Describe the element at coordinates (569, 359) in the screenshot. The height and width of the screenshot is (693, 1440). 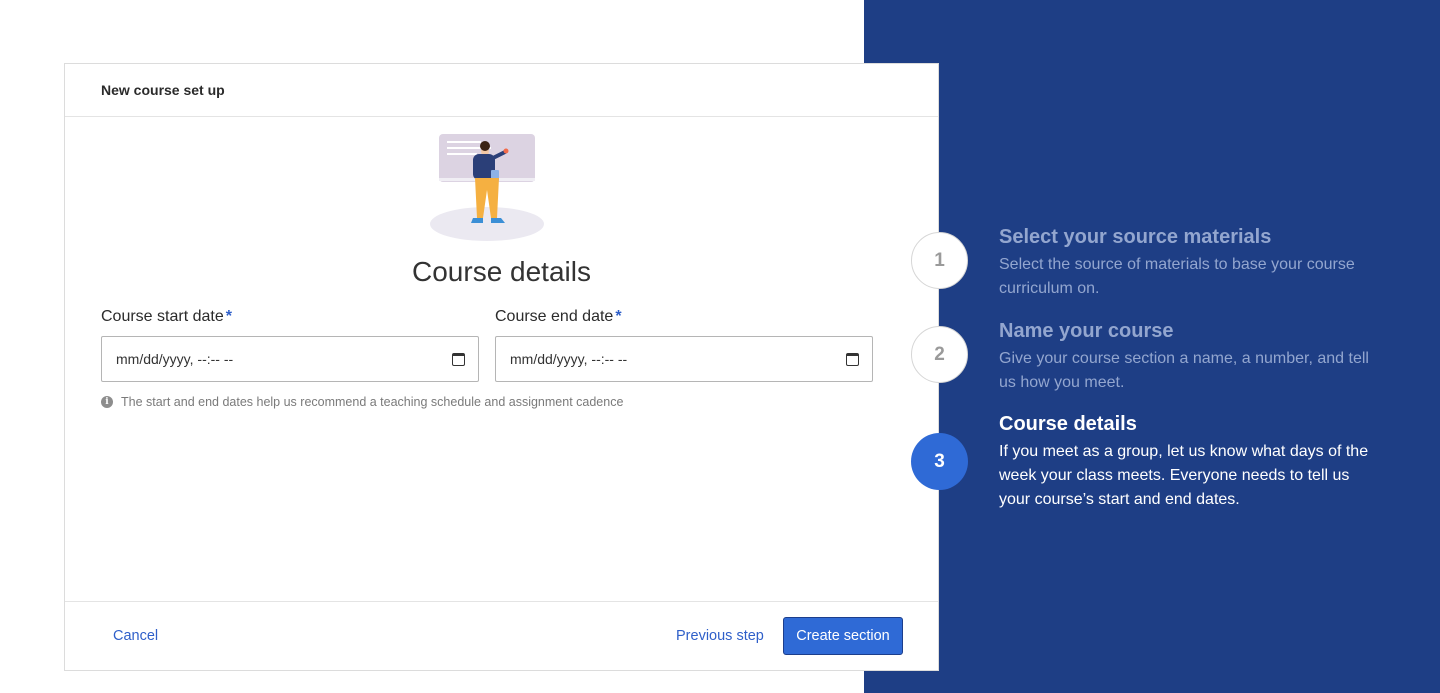
I see `end-date-value: mm/dd/yyyy, --:-- --` at that location.